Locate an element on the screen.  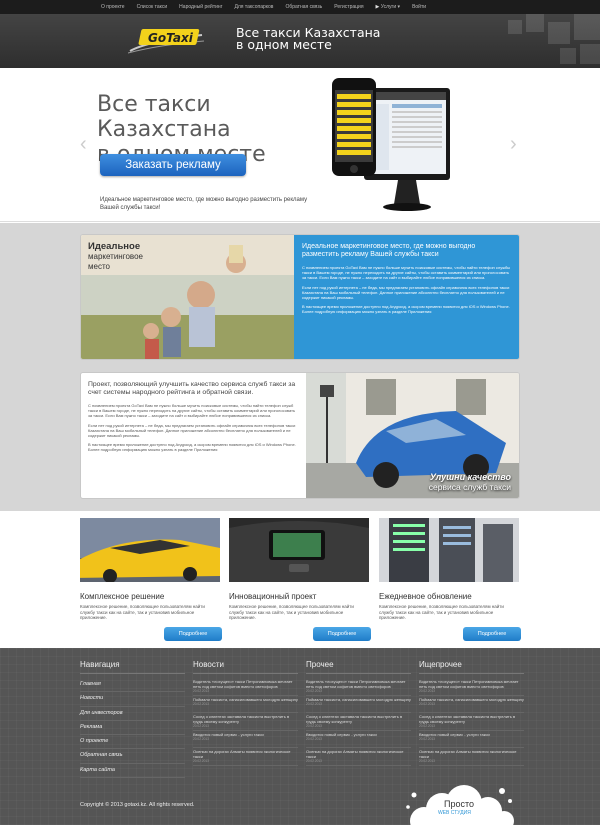
nav-taxi-list: Список такси is located at coordinates (152, 7).